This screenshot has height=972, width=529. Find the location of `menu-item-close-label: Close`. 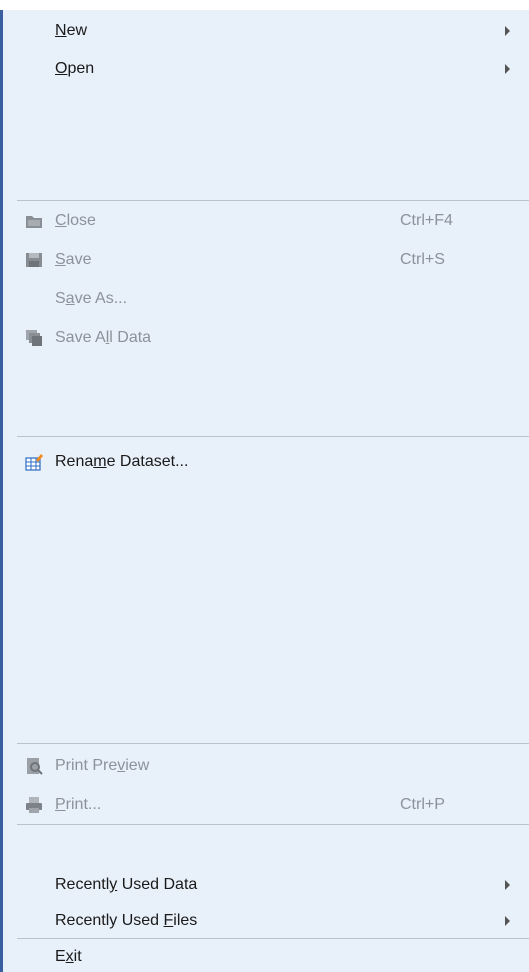

menu-item-close-label: Close is located at coordinates (75, 220).